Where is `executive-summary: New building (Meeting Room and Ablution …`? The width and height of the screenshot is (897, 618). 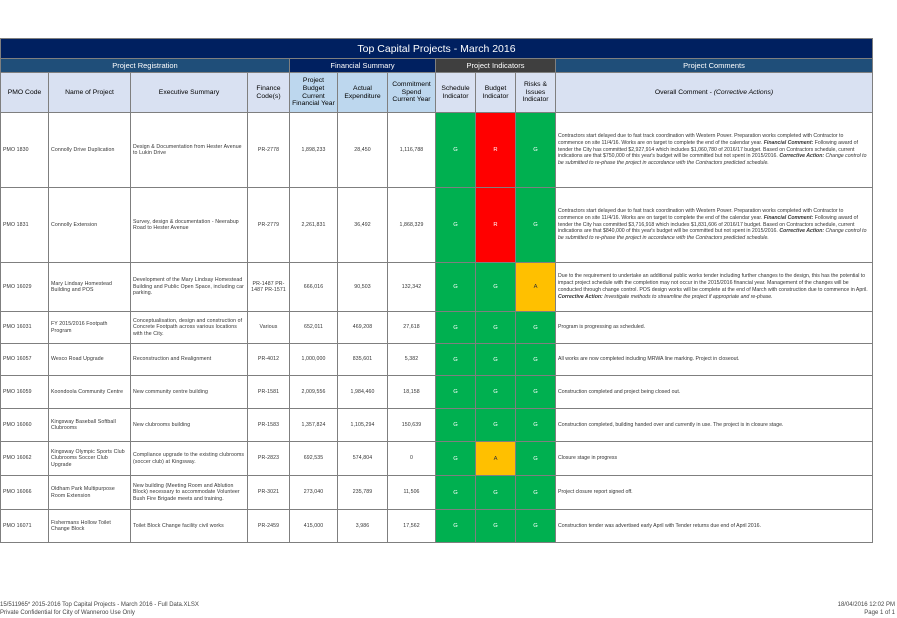
executive-summary: New building (Meeting Room and Ablution … is located at coordinates (189, 492).